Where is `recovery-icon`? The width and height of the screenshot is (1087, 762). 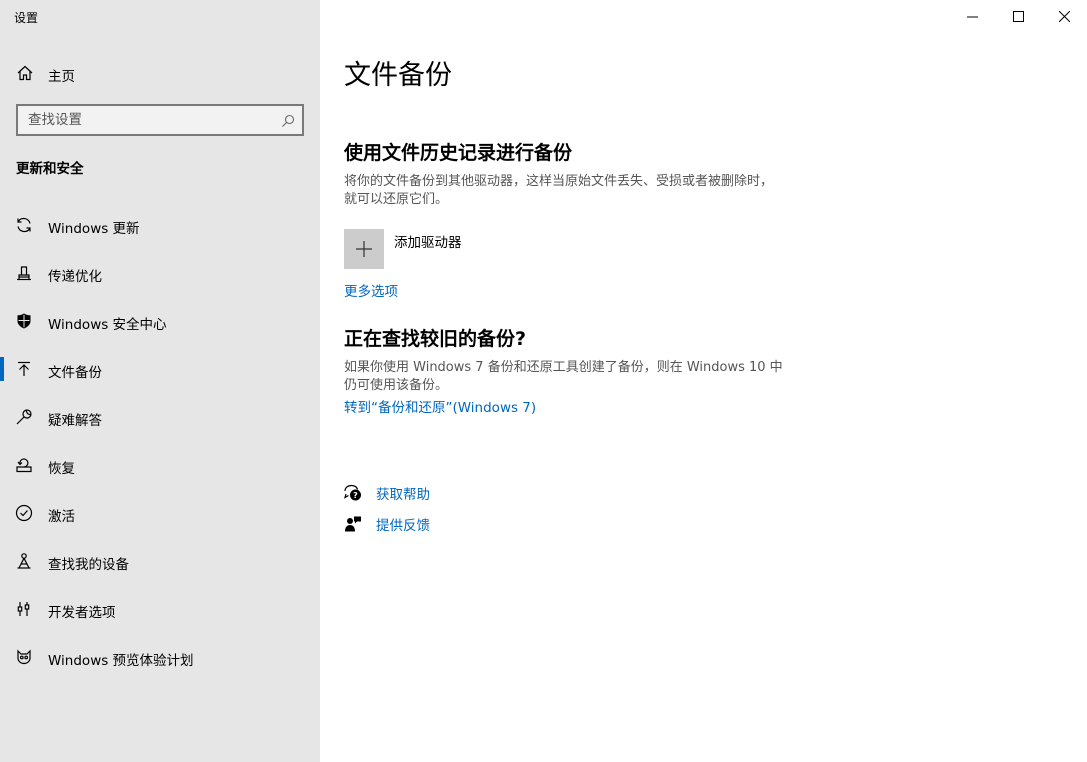
recovery-icon is located at coordinates (24, 465).